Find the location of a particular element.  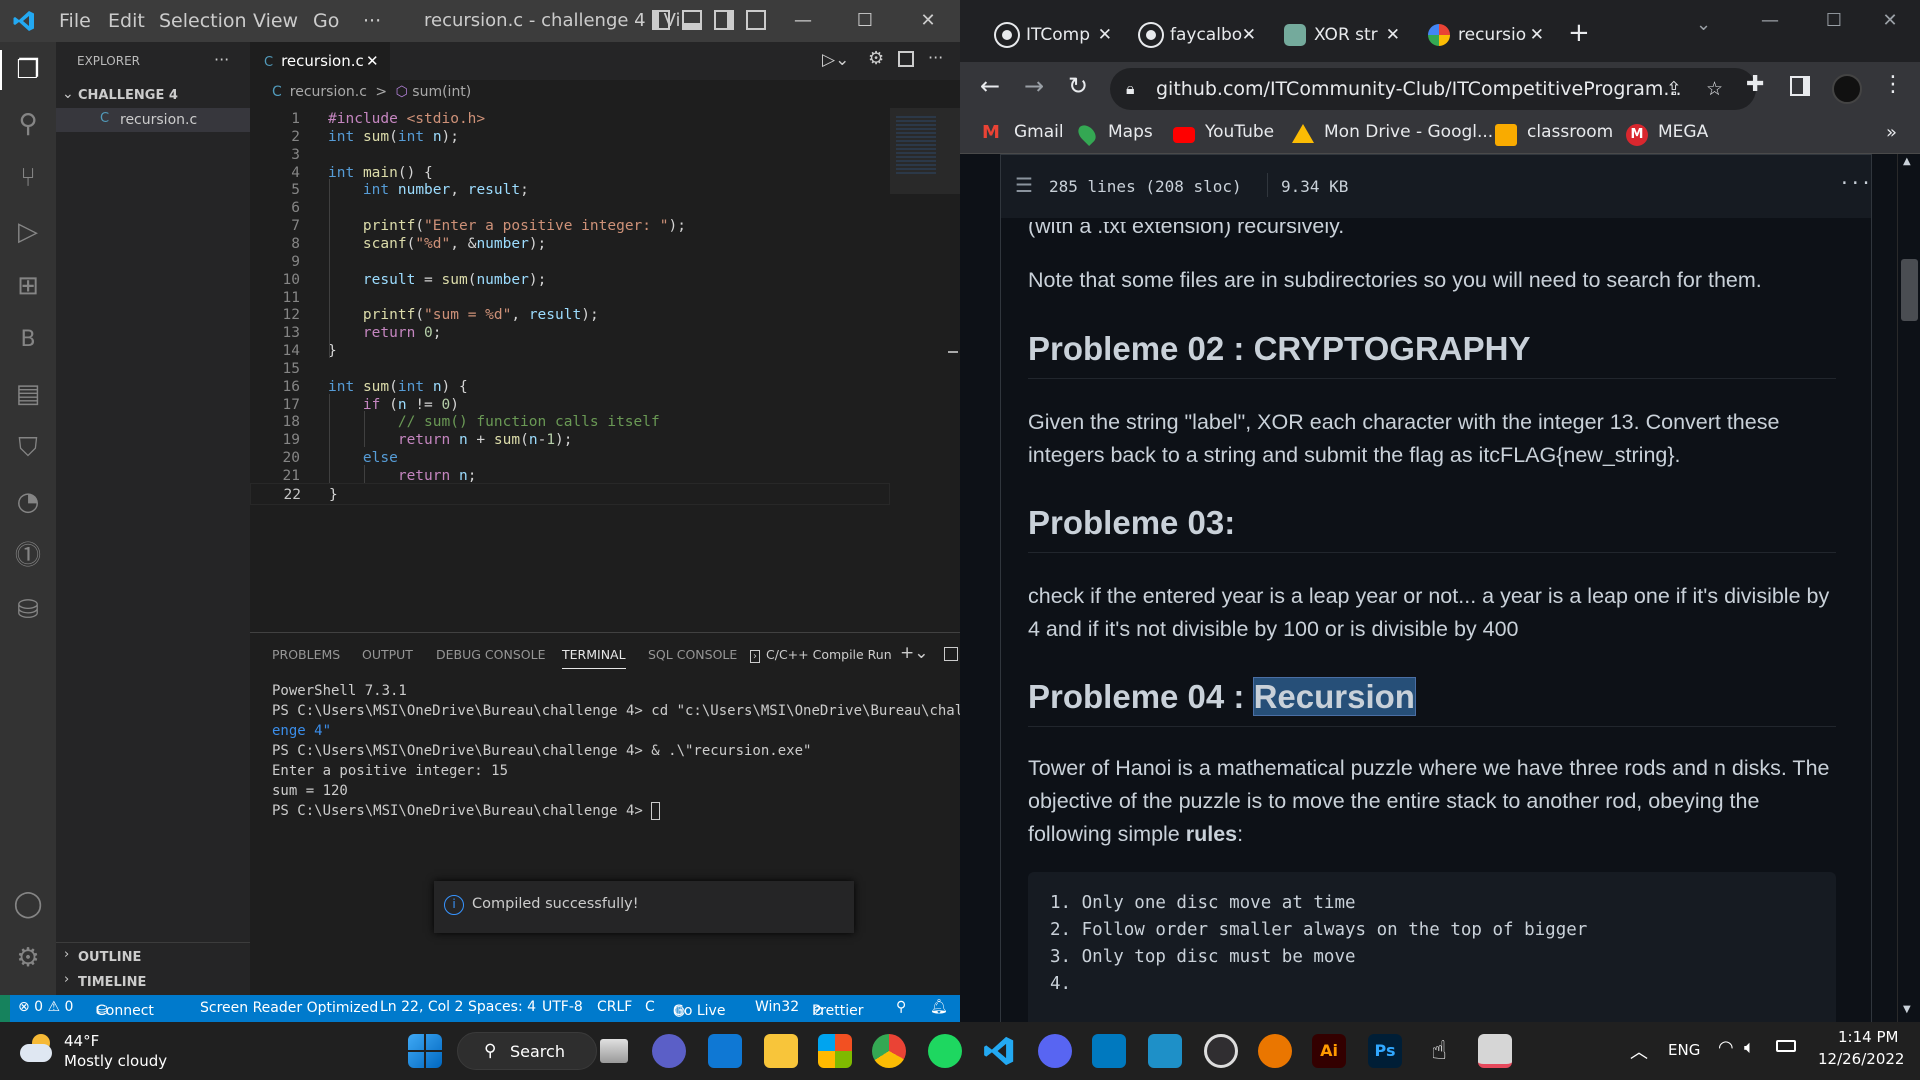

toggle-sidebar-icon is located at coordinates (661, 20).